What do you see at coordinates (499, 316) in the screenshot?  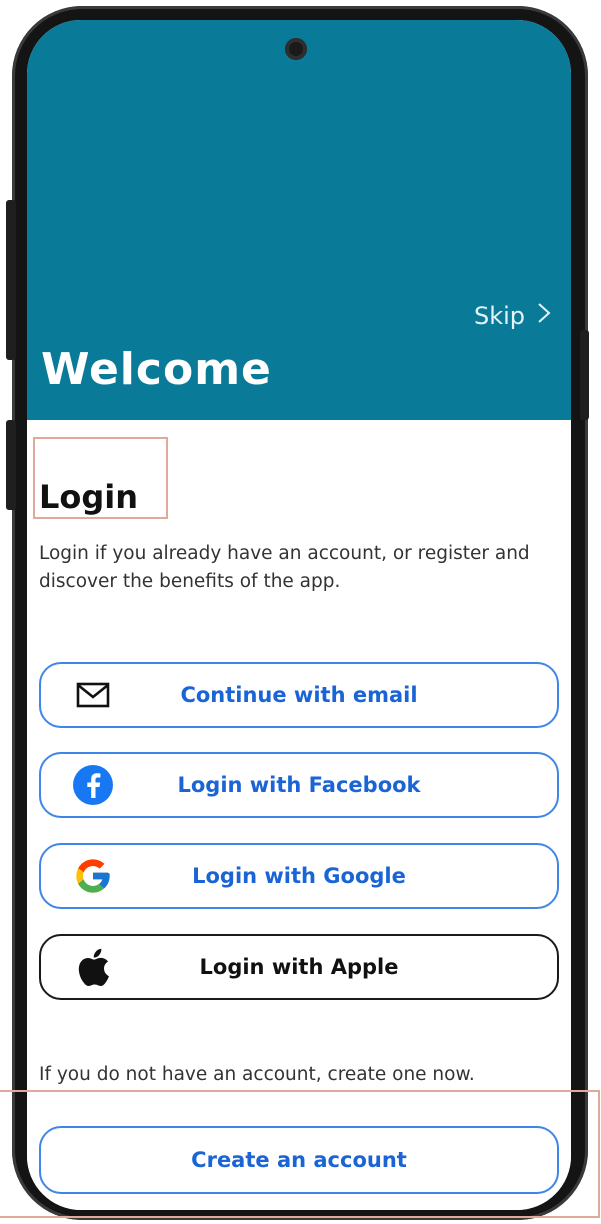 I see `skip-label: Skip` at bounding box center [499, 316].